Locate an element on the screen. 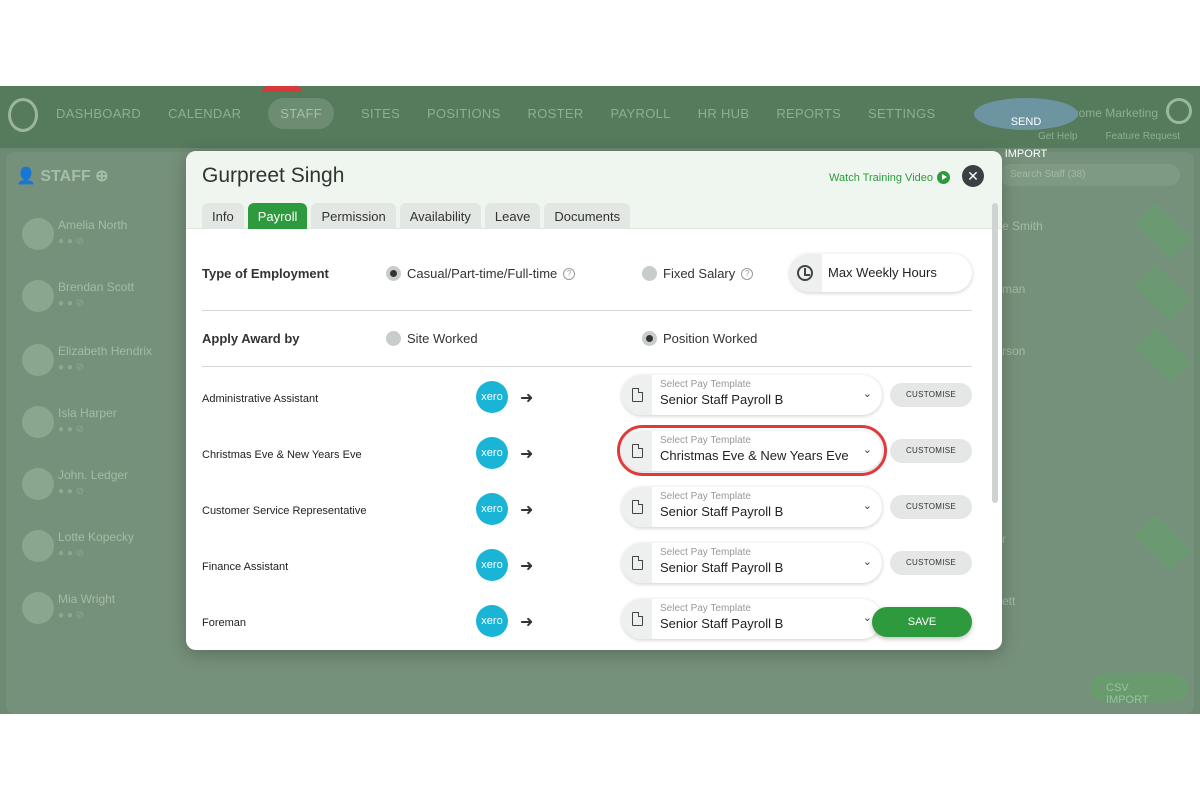 The height and width of the screenshot is (800, 1200). tab-permission: Permission is located at coordinates (353, 216).